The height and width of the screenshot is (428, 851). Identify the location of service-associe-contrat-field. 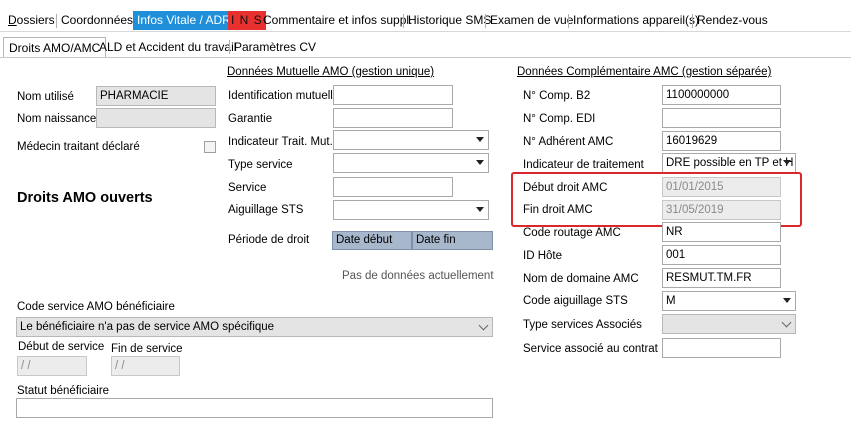
(721, 348).